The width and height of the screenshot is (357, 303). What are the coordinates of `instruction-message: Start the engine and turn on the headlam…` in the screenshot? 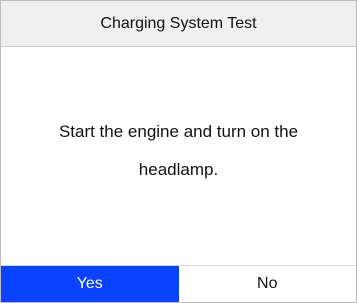 It's located at (178, 150).